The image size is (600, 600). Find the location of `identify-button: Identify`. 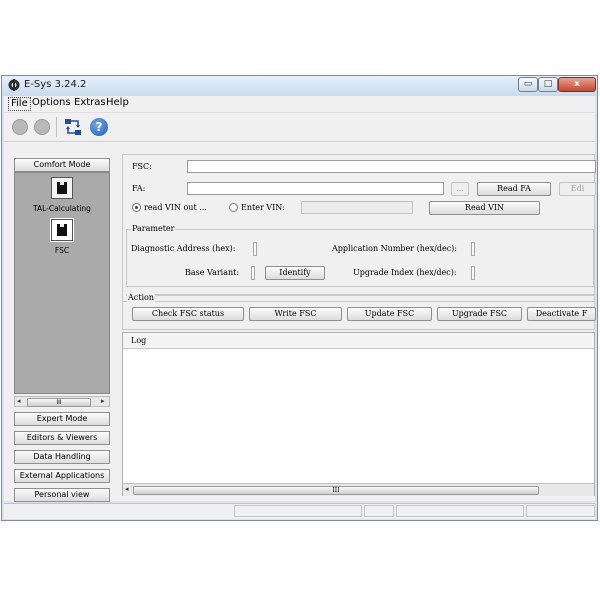

identify-button: Identify is located at coordinates (295, 273).